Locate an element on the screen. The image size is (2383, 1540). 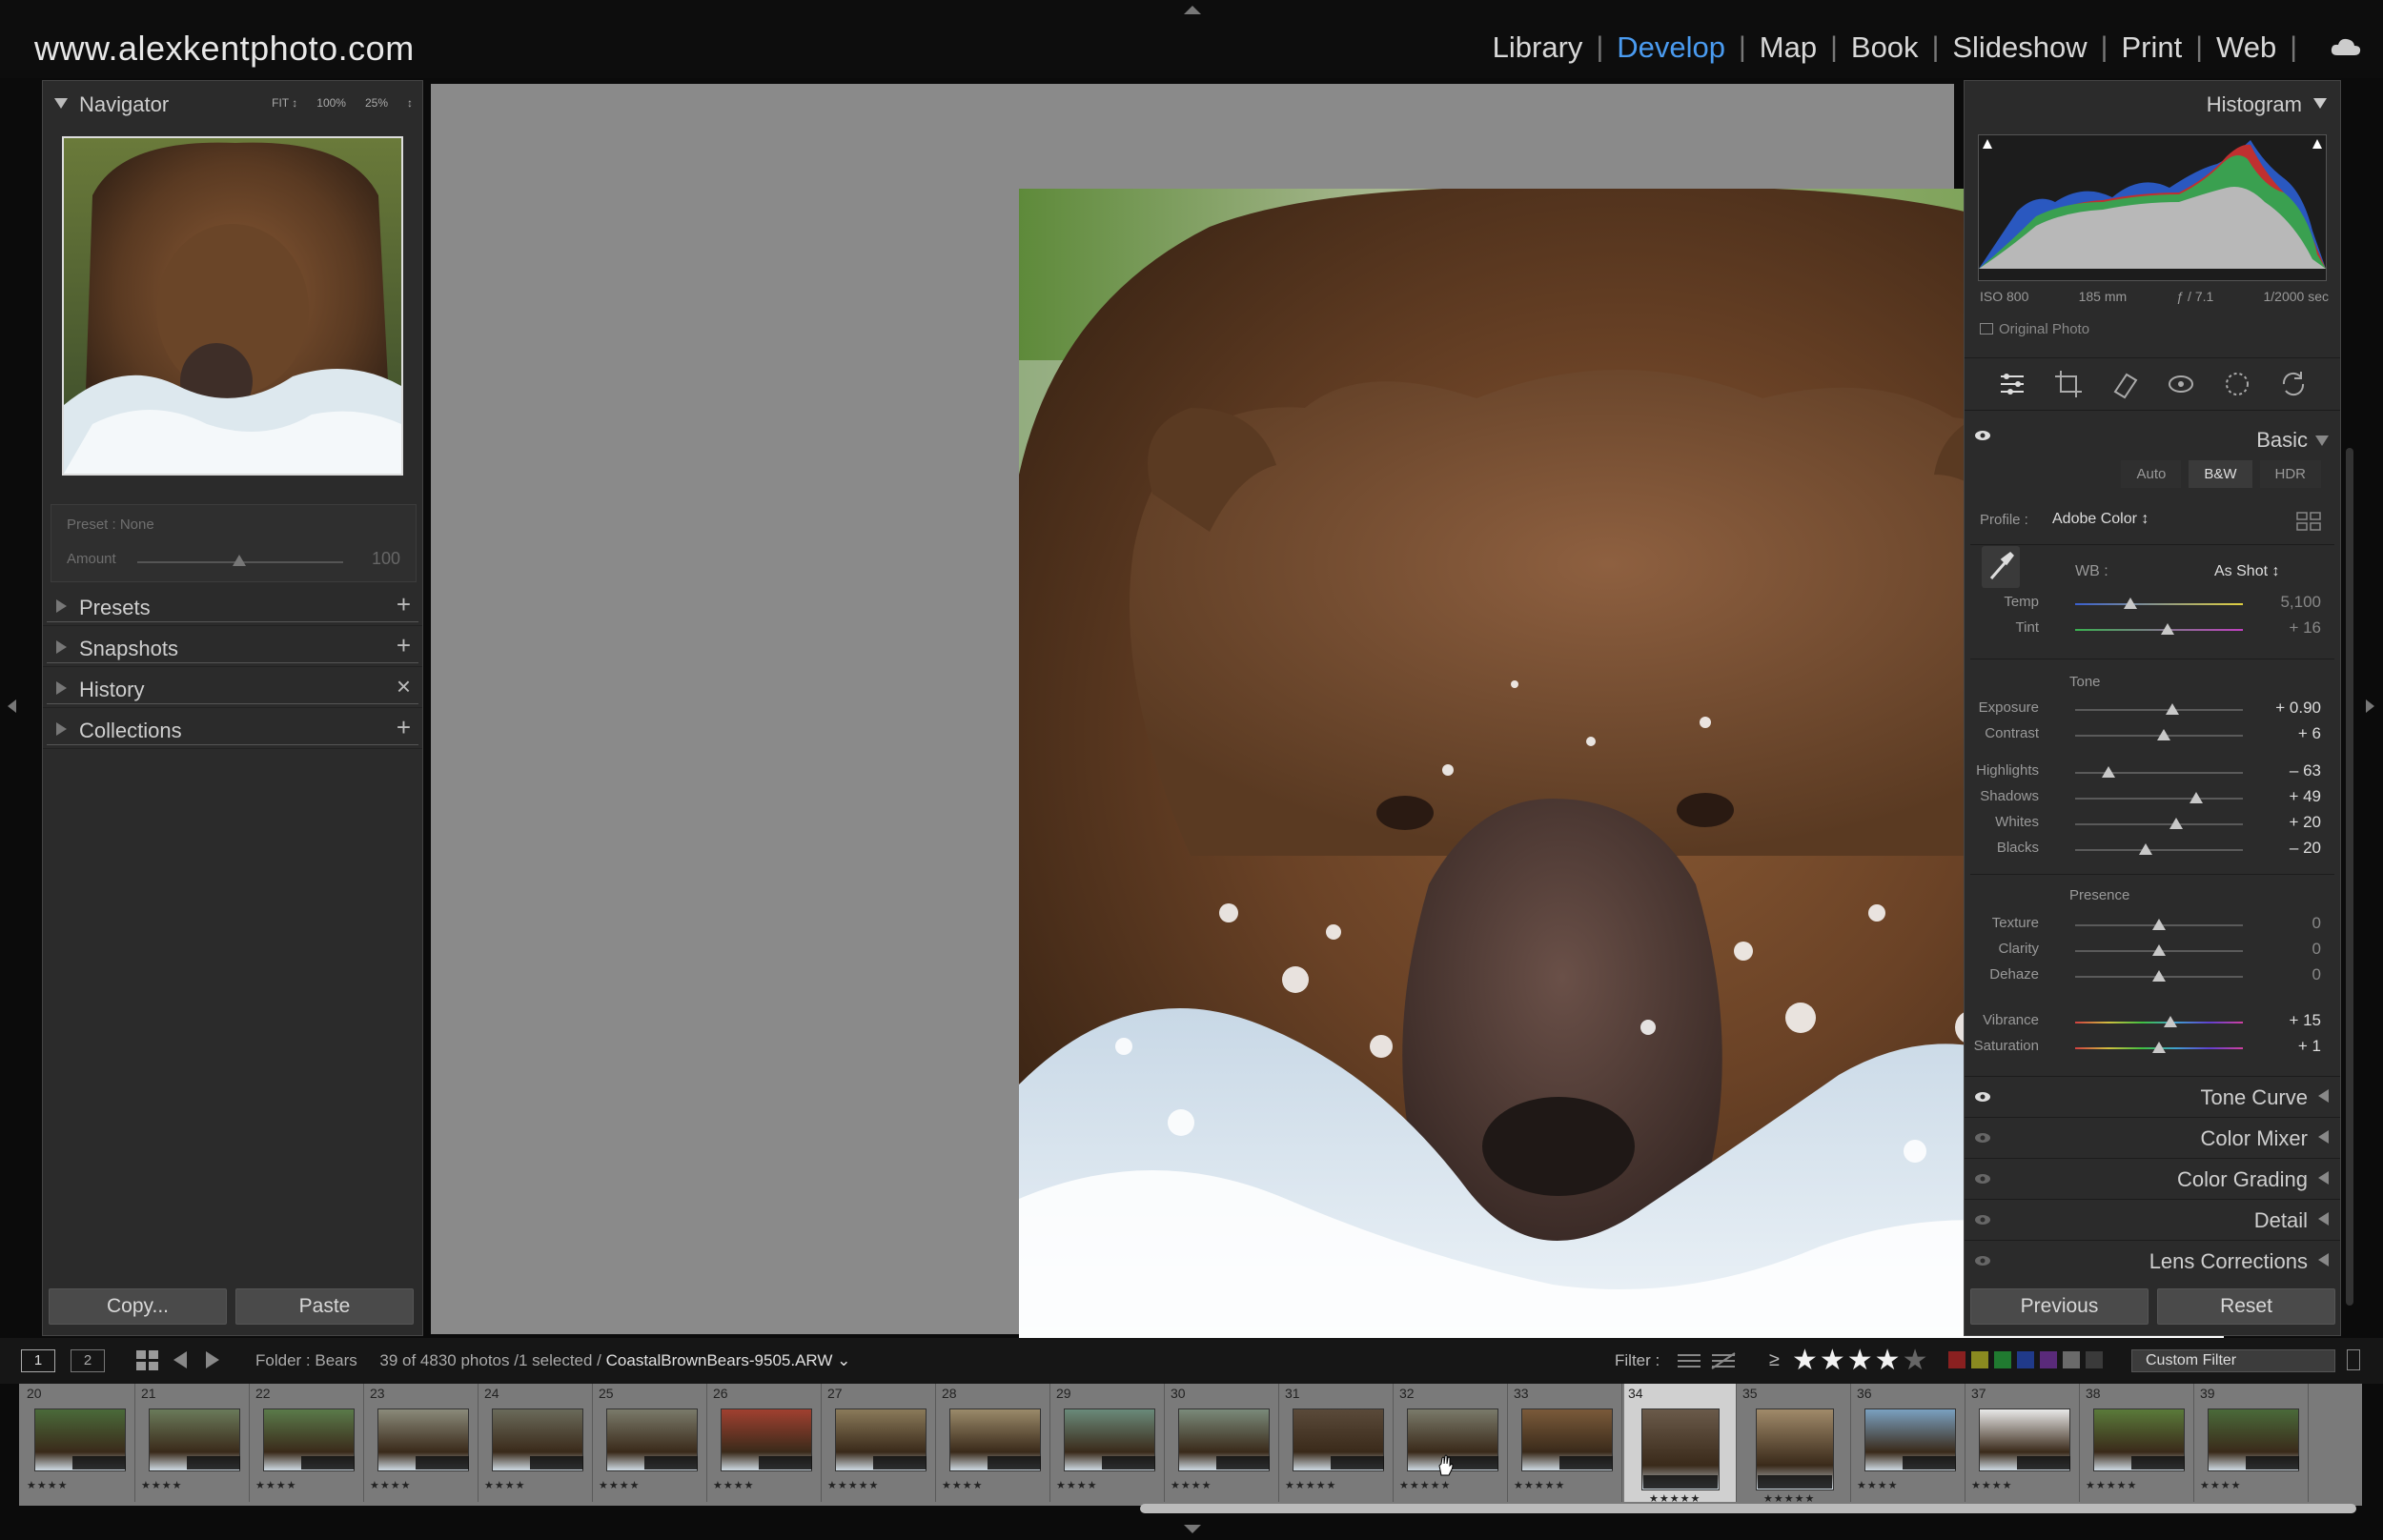
paste-button: Paste is located at coordinates (325, 1306).